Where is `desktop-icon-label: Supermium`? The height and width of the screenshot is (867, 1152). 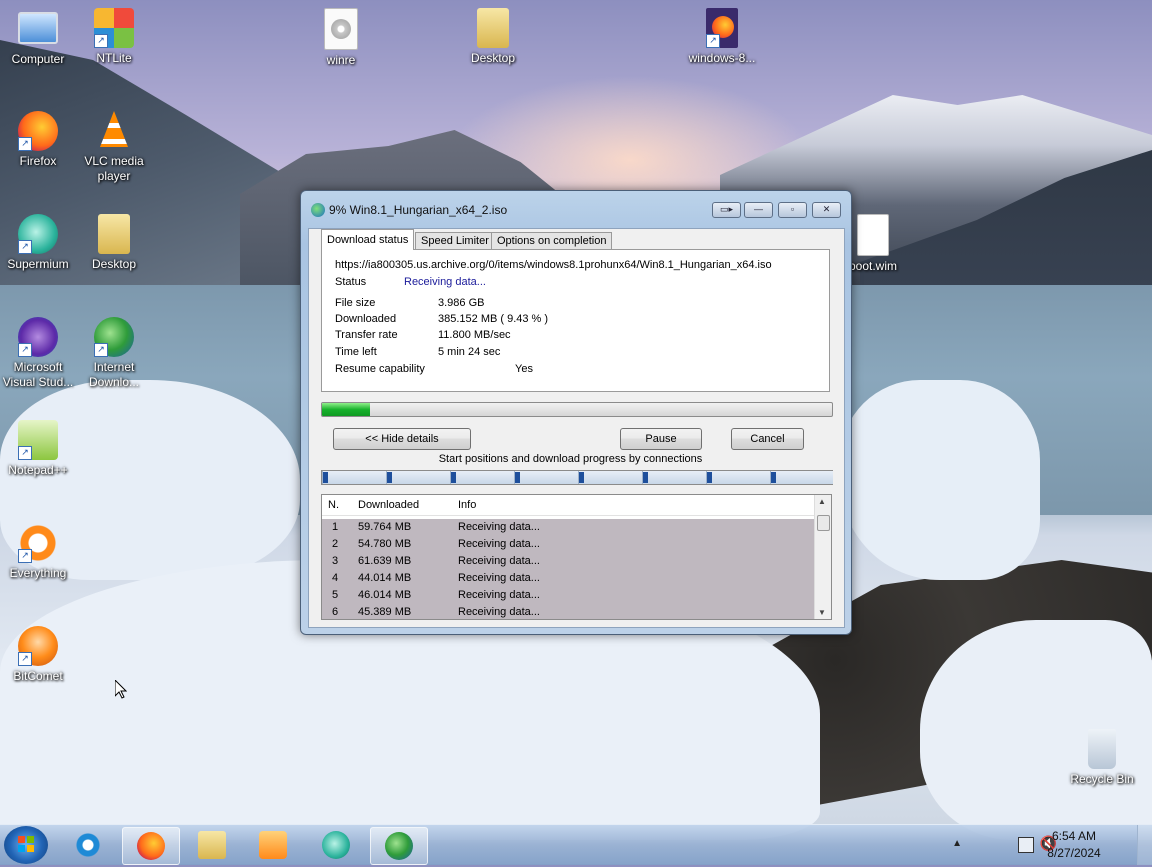 desktop-icon-label: Supermium is located at coordinates (38, 264).